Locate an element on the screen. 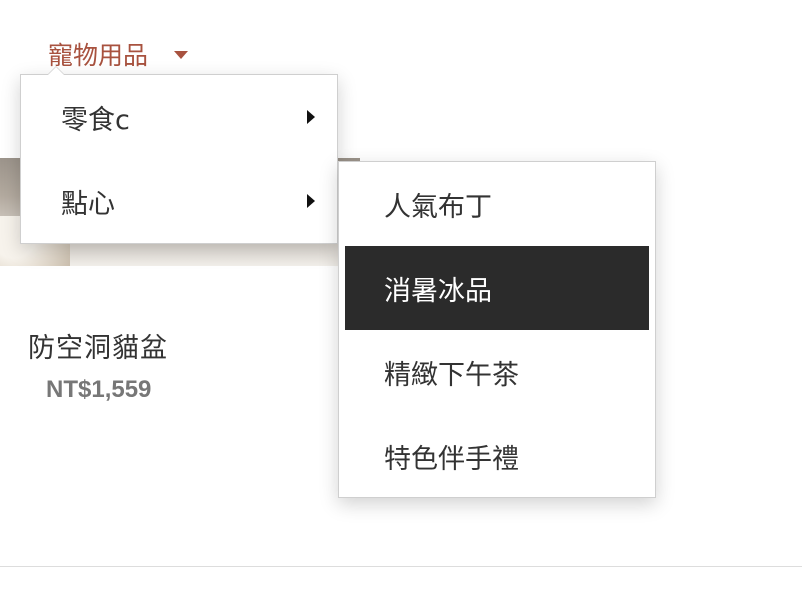 The image size is (802, 614). section-divider is located at coordinates (401, 566).